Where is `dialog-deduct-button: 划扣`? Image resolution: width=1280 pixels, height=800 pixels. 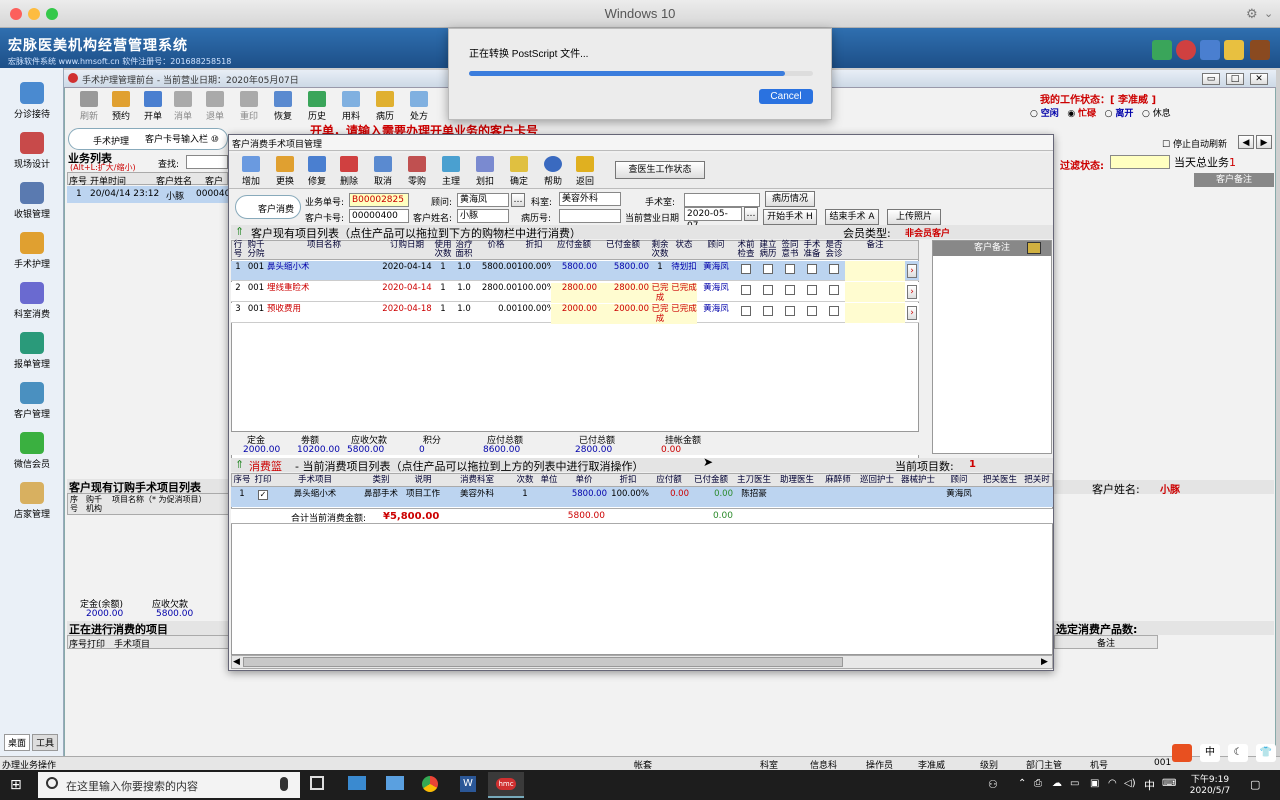
dialog-deduct-button: 划扣 is located at coordinates (485, 171).